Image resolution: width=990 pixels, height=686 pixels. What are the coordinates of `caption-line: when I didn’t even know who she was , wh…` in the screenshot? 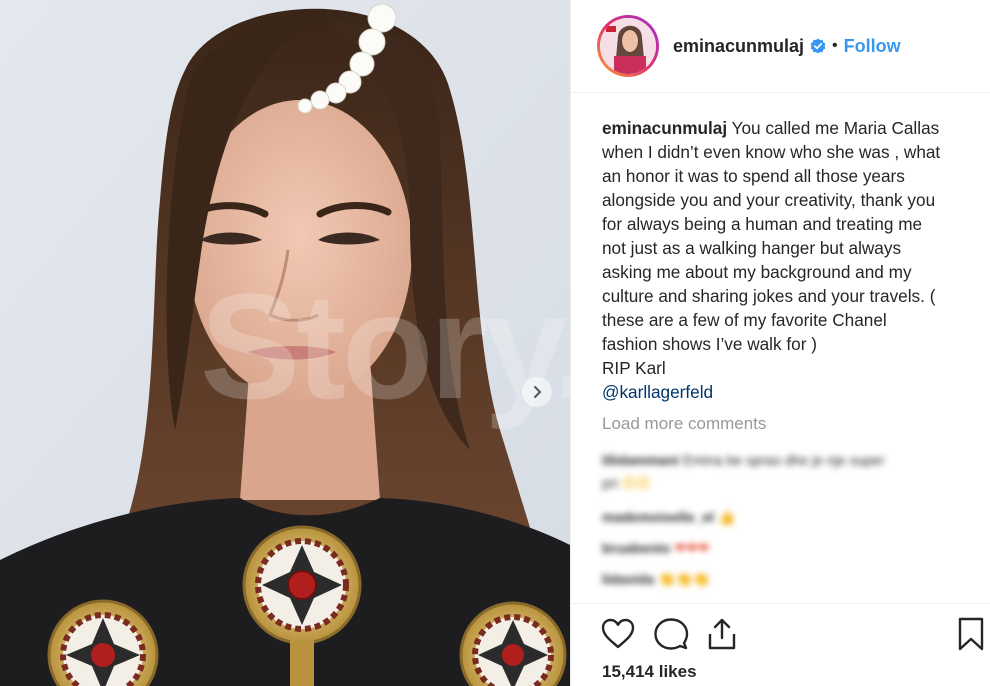 It's located at (771, 152).